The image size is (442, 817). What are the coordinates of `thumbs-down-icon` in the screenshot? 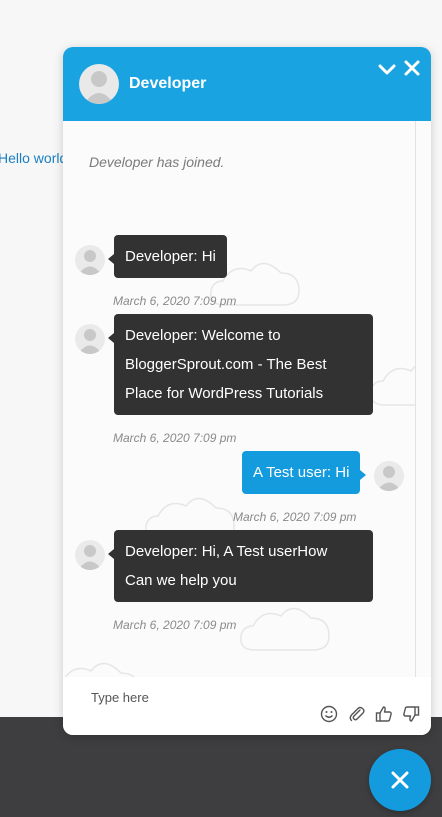 It's located at (411, 714).